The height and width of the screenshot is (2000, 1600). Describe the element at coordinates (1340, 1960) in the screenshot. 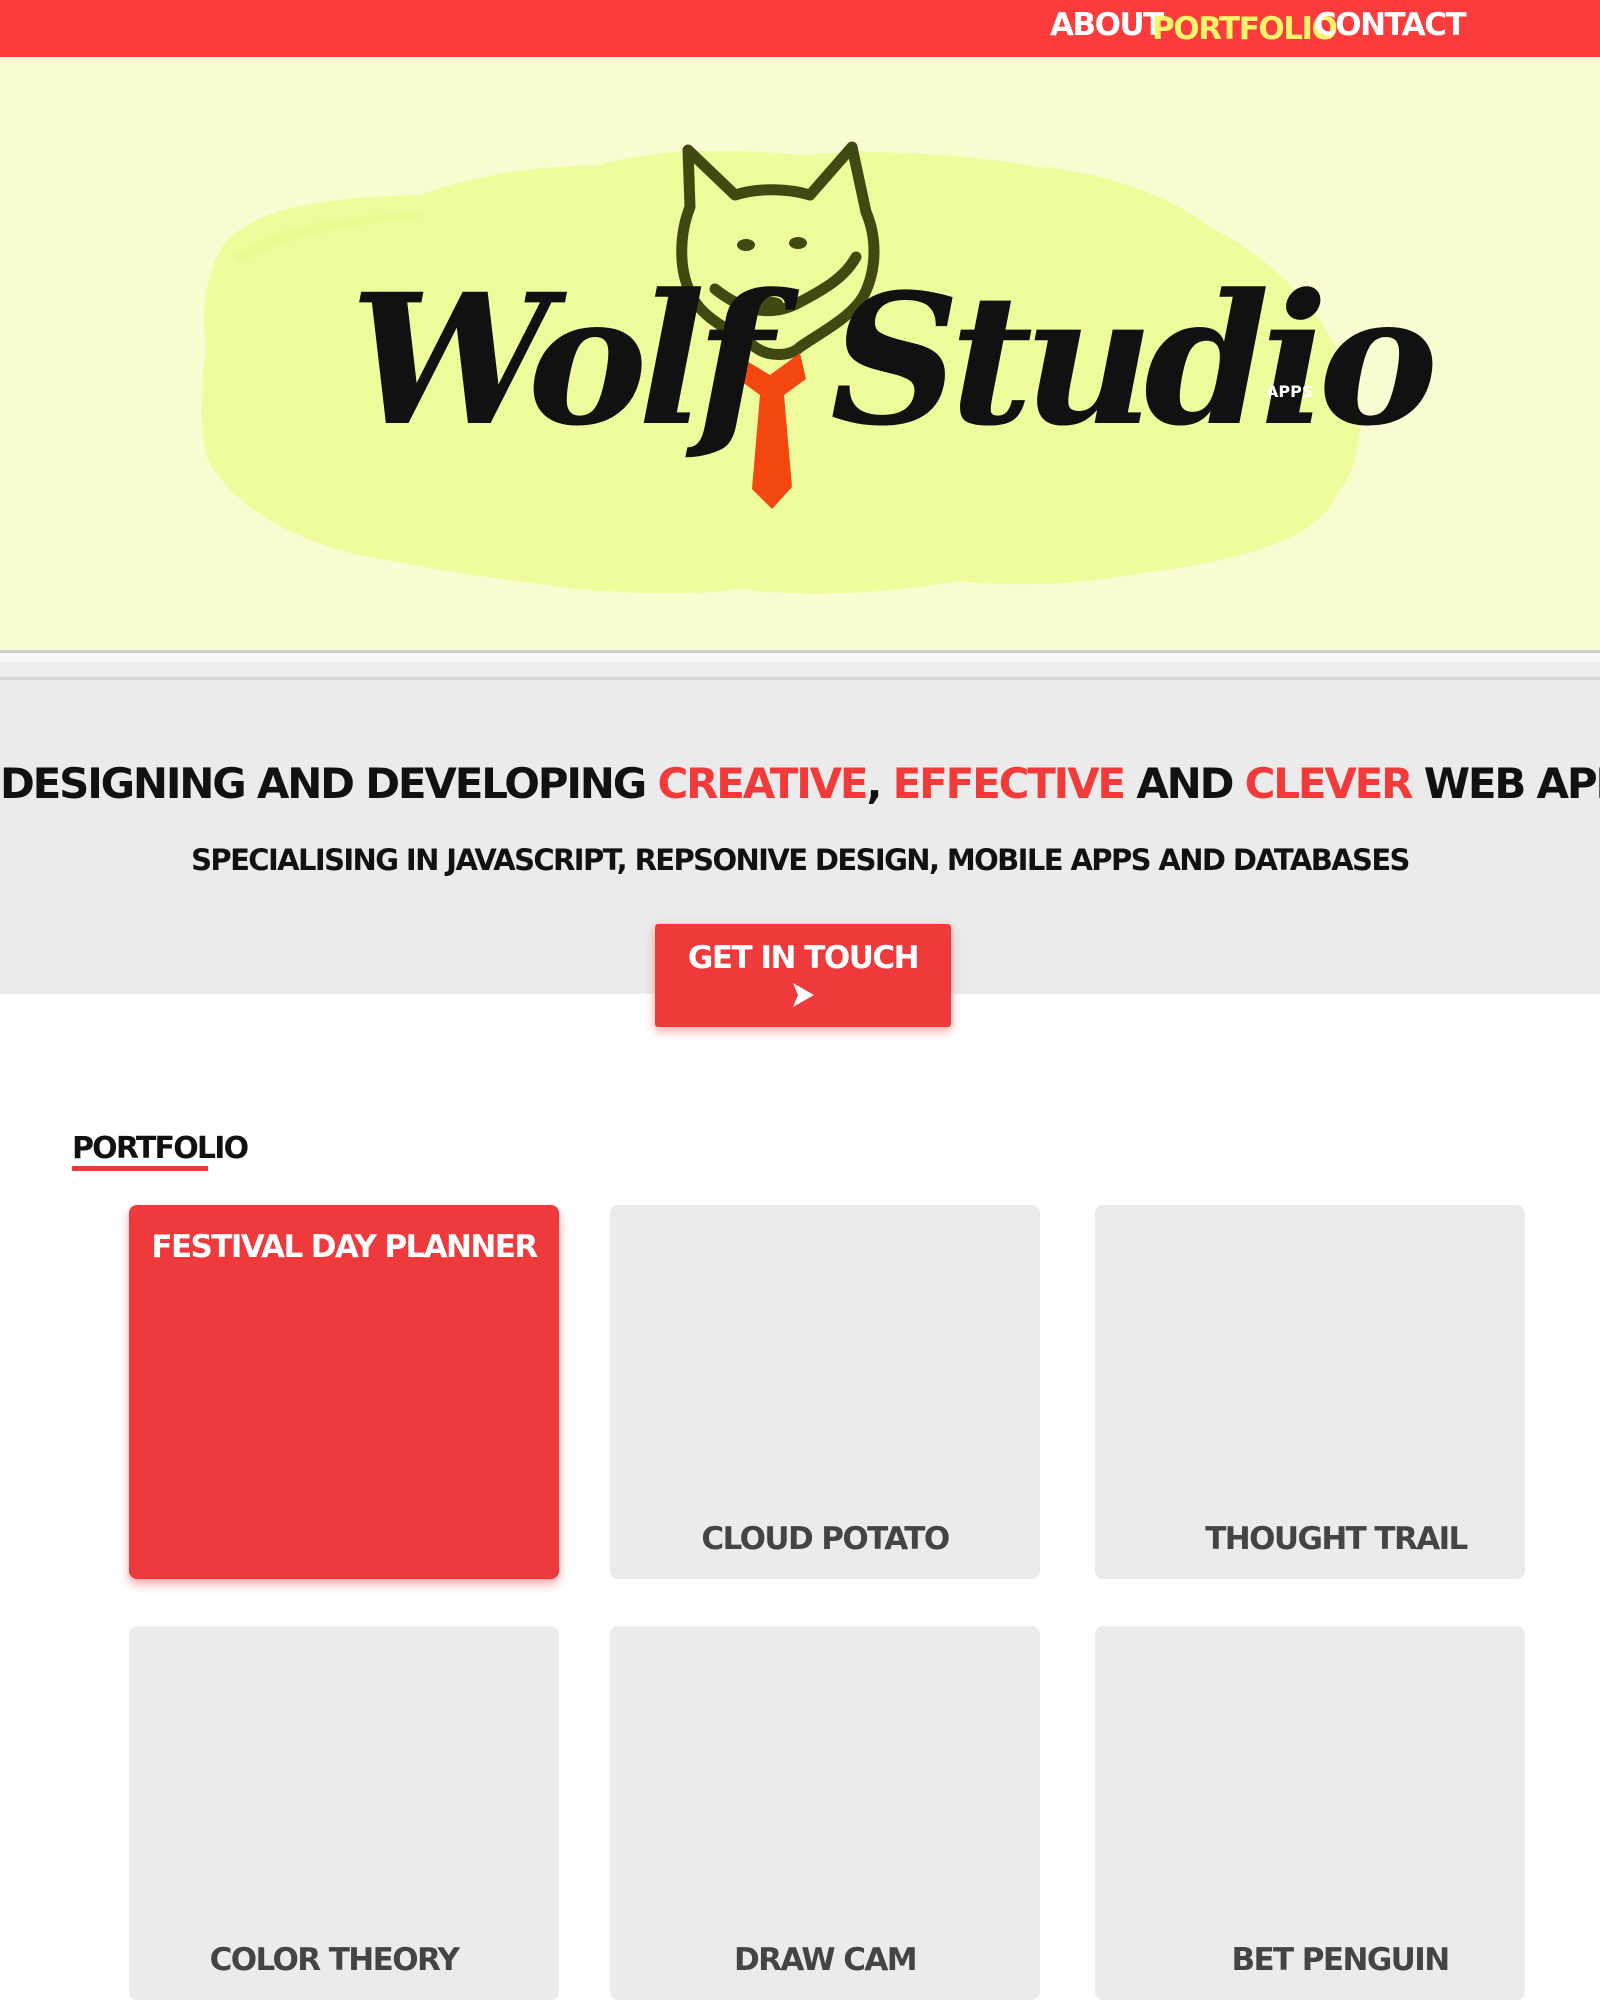

I see `project-card-title: BET PENGUIN` at that location.